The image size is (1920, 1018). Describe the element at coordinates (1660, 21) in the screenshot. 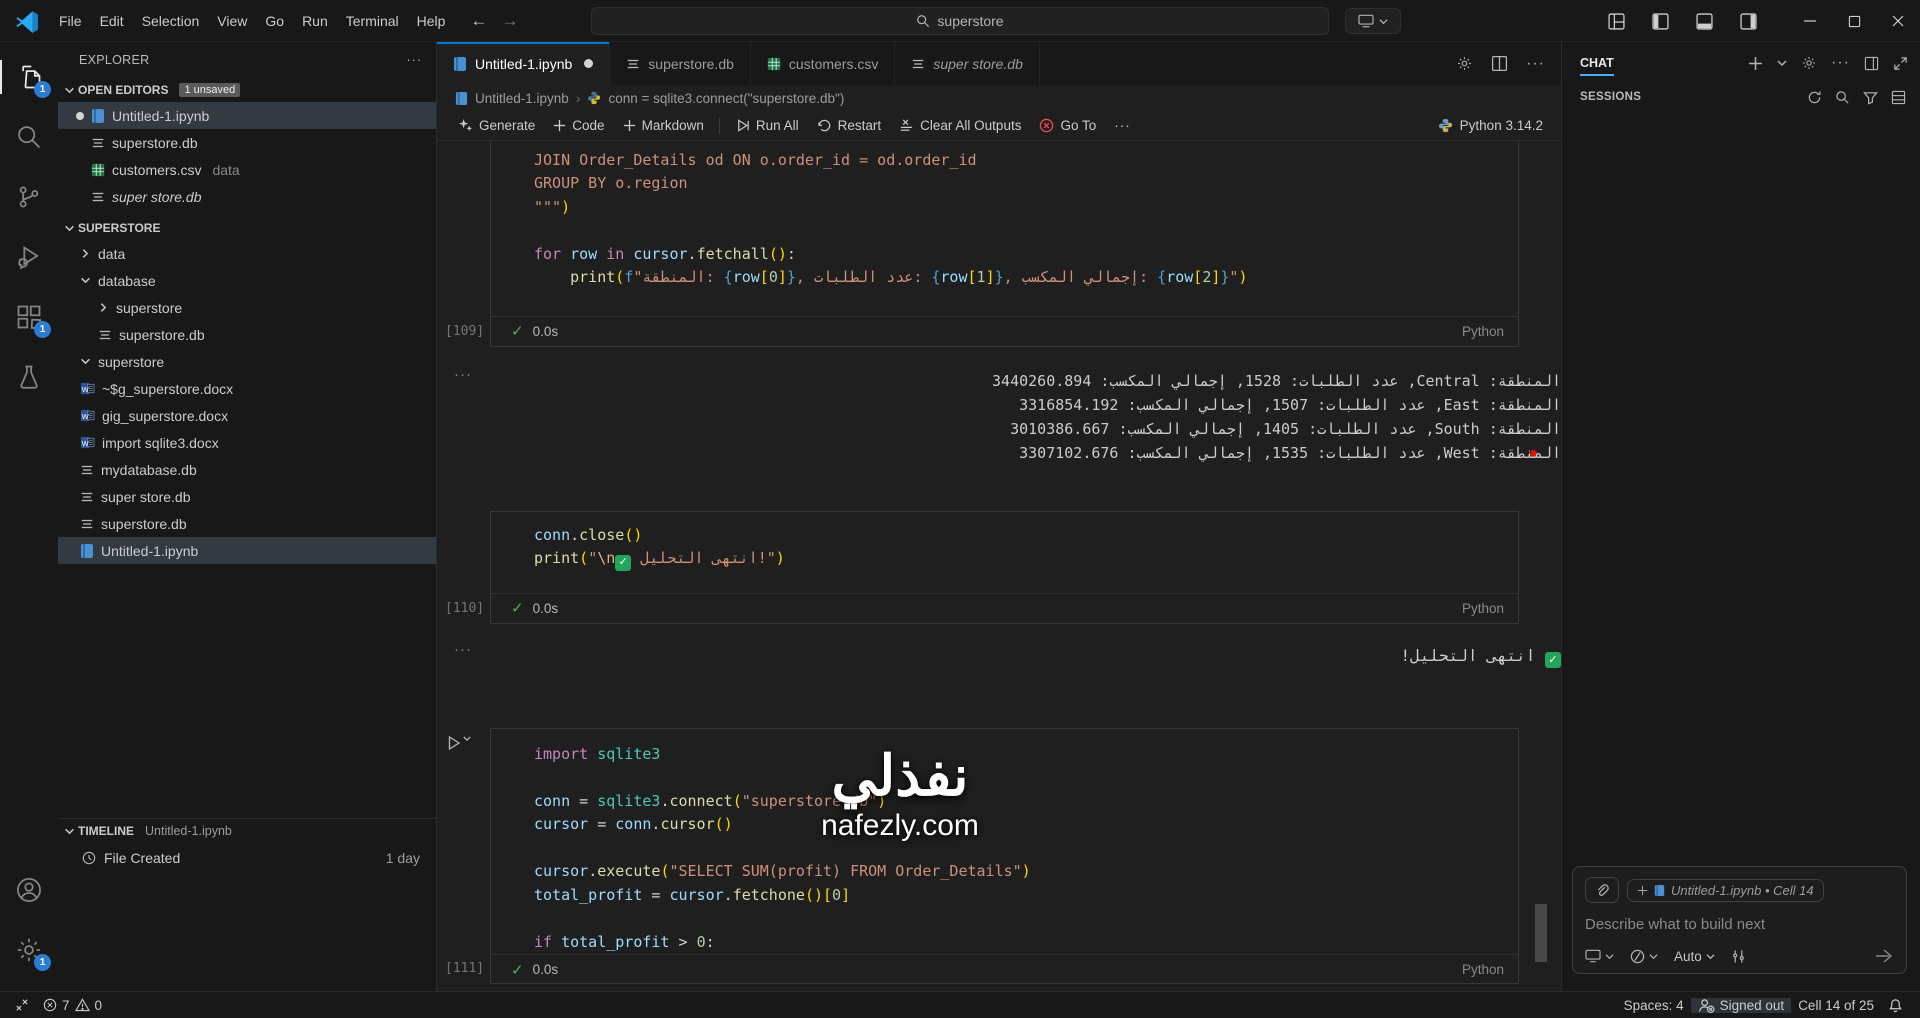

I see `toggle-primary-sidebar-icon` at that location.